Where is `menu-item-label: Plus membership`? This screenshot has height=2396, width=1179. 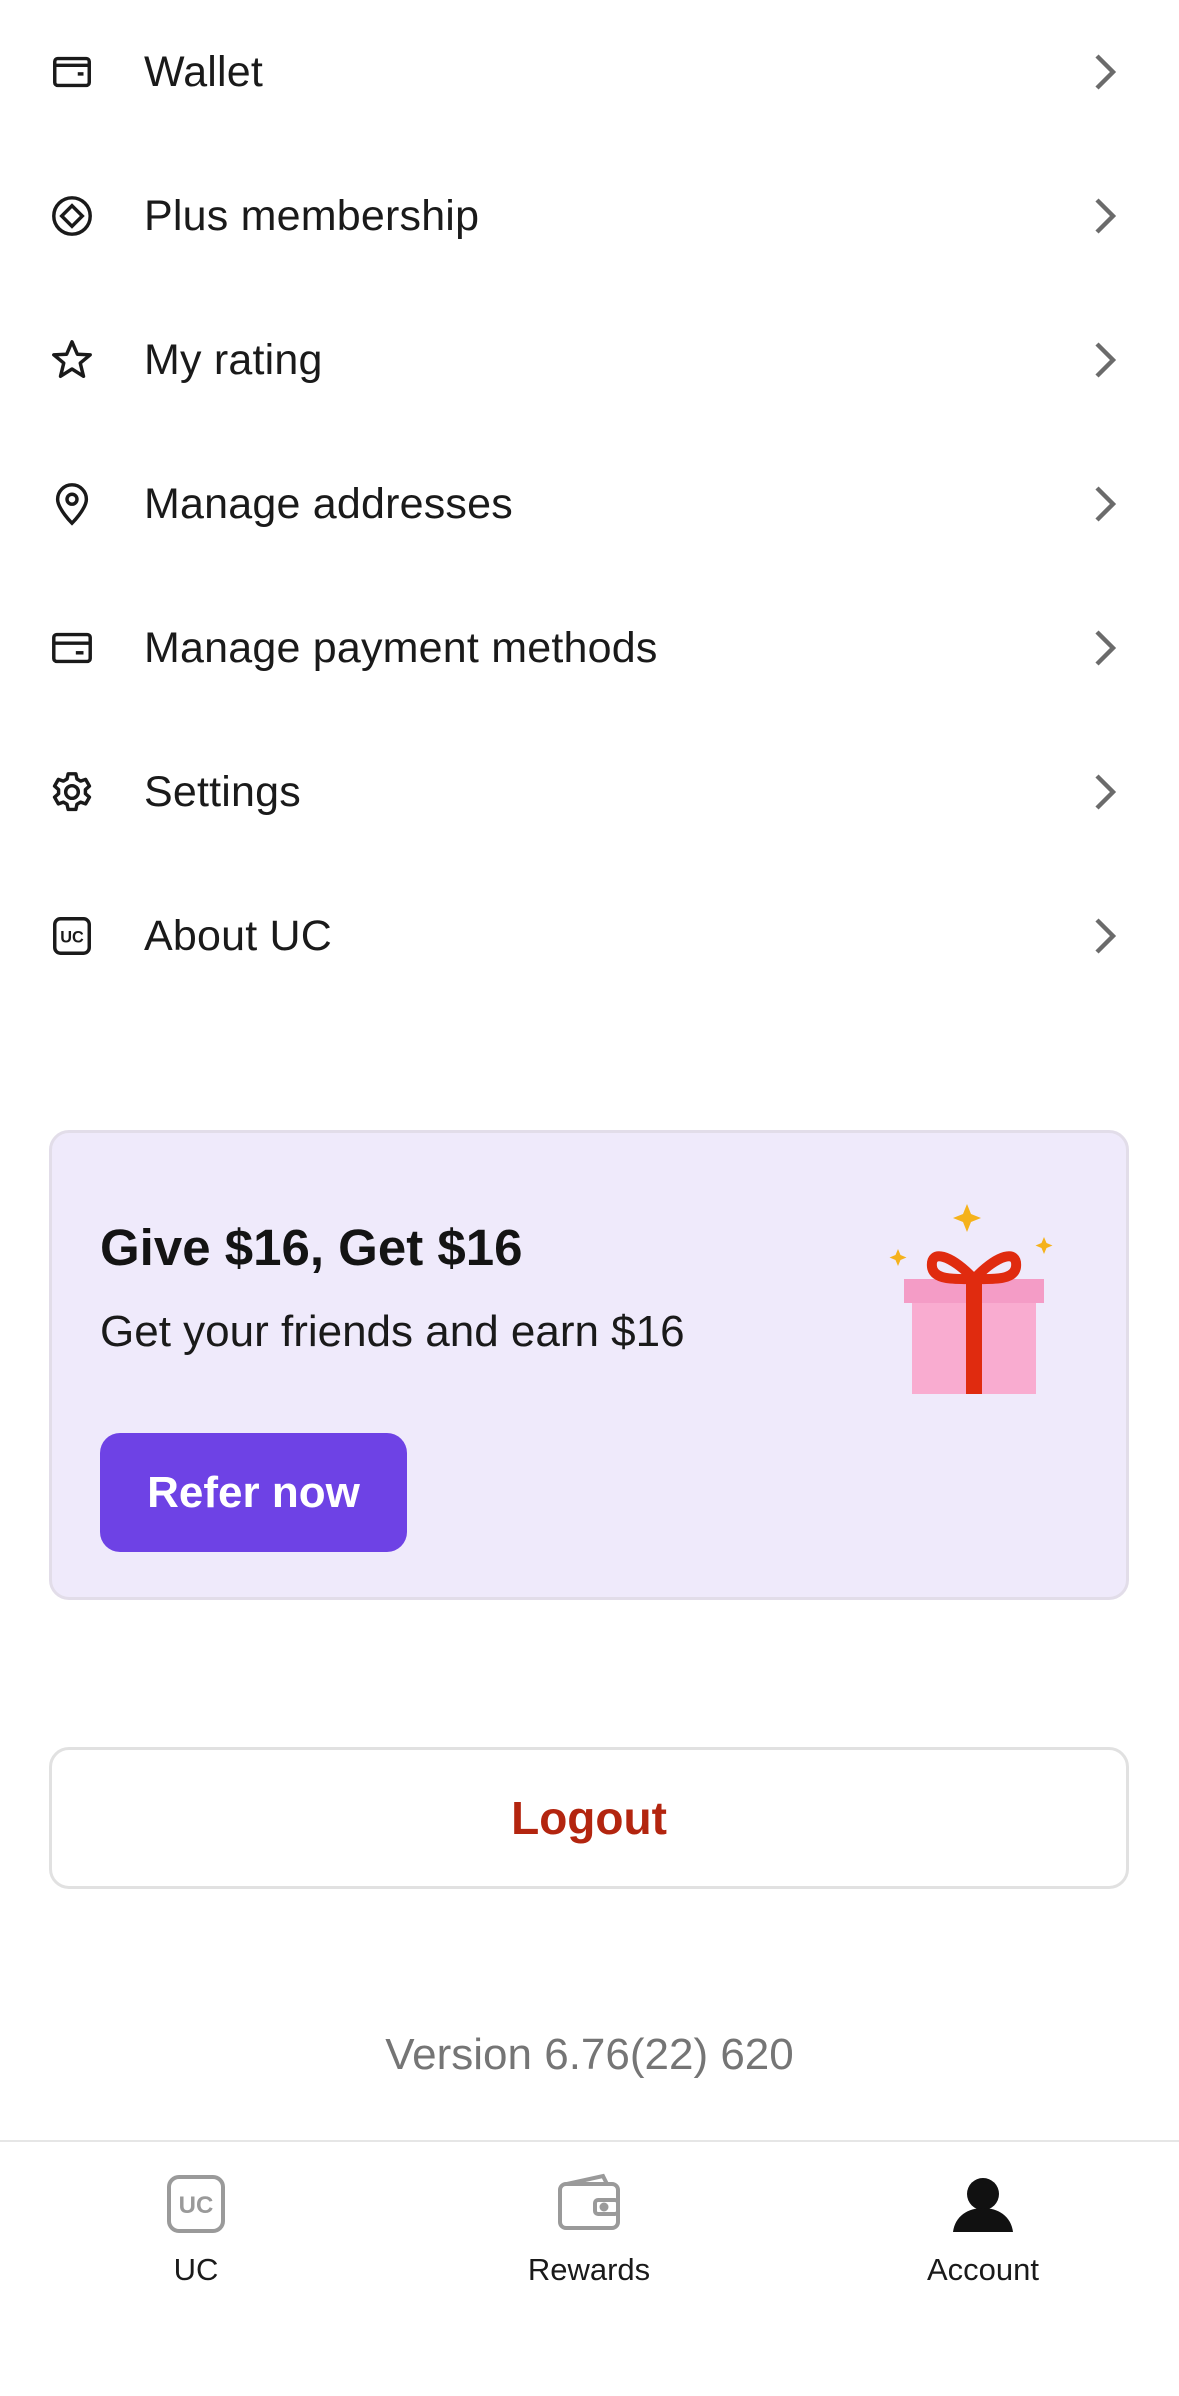
menu-item-label: Plus membership is located at coordinates (312, 215).